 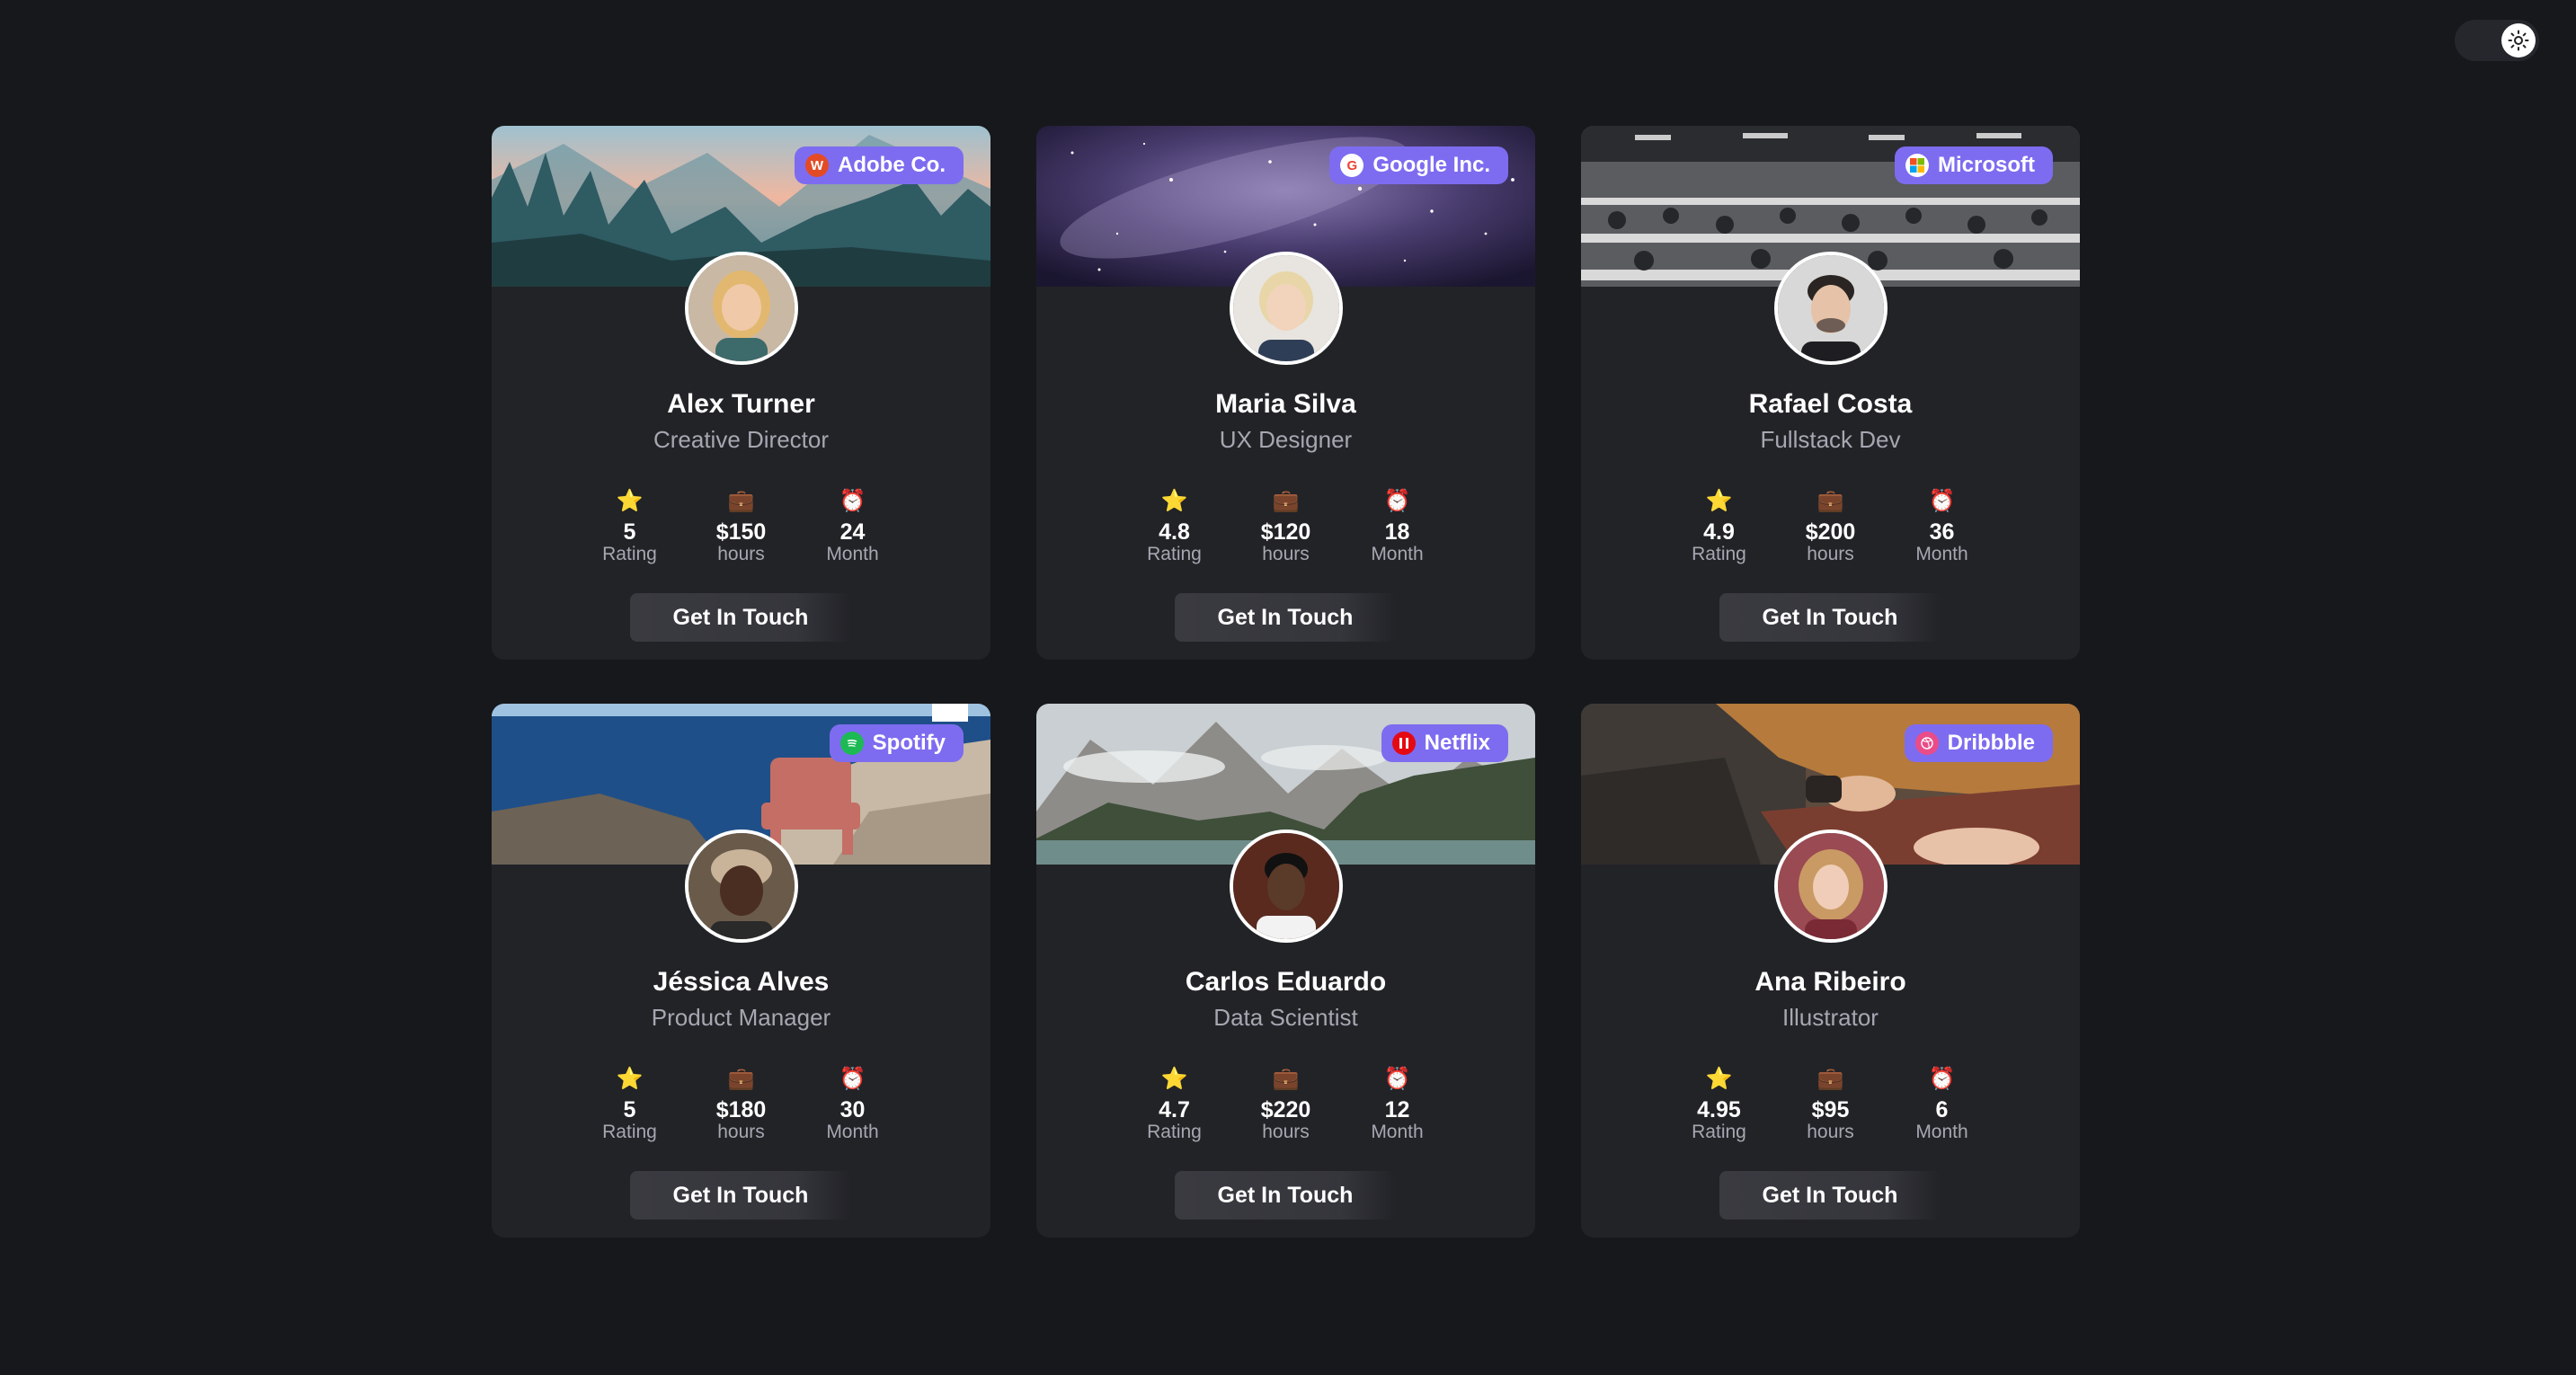 I want to click on company-name: Google Inc., so click(x=1431, y=165).